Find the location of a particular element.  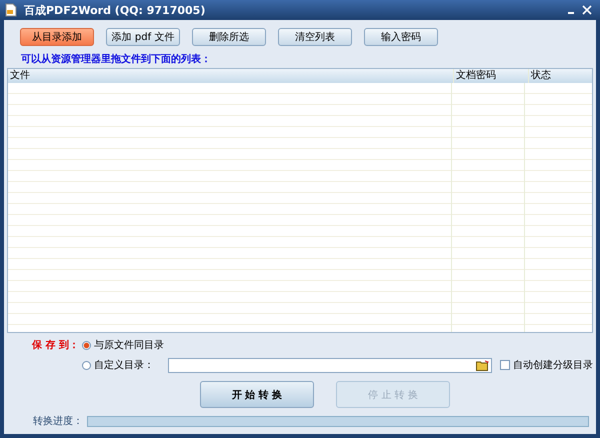

toolbar-button: 添加 pdf 文件 is located at coordinates (143, 37).